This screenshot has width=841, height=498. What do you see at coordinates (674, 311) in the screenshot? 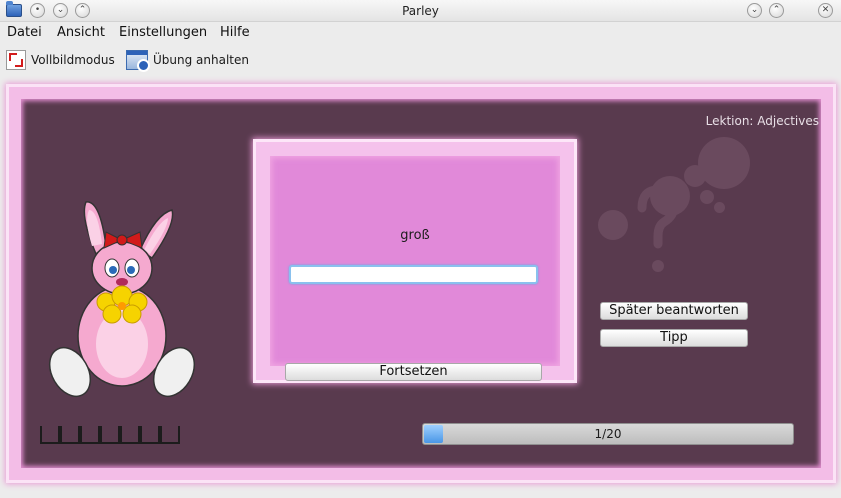
I see `answer-later-button: Später beantworten` at bounding box center [674, 311].